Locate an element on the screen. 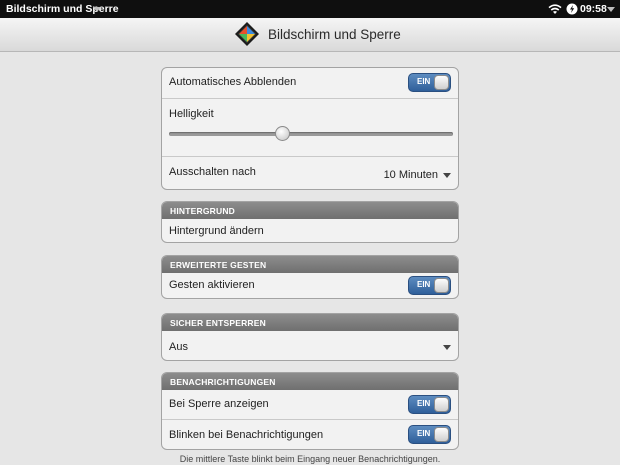  blink-notifications-label: Blinken bei Benachrichtigungen is located at coordinates (246, 435).